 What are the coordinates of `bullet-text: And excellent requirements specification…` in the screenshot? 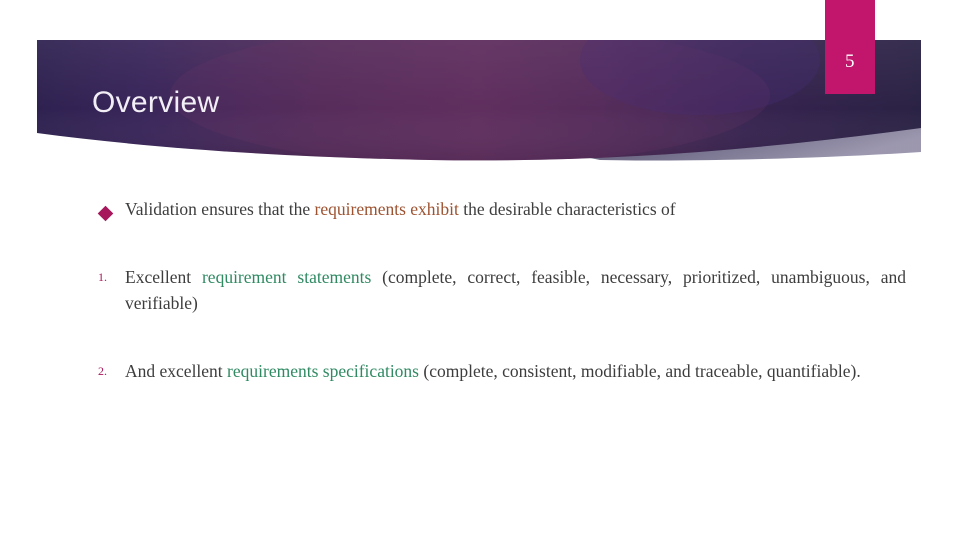 It's located at (515, 371).